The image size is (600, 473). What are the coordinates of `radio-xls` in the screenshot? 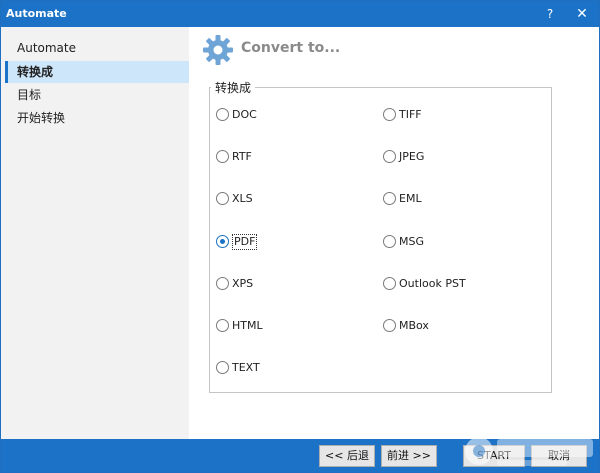 It's located at (222, 198).